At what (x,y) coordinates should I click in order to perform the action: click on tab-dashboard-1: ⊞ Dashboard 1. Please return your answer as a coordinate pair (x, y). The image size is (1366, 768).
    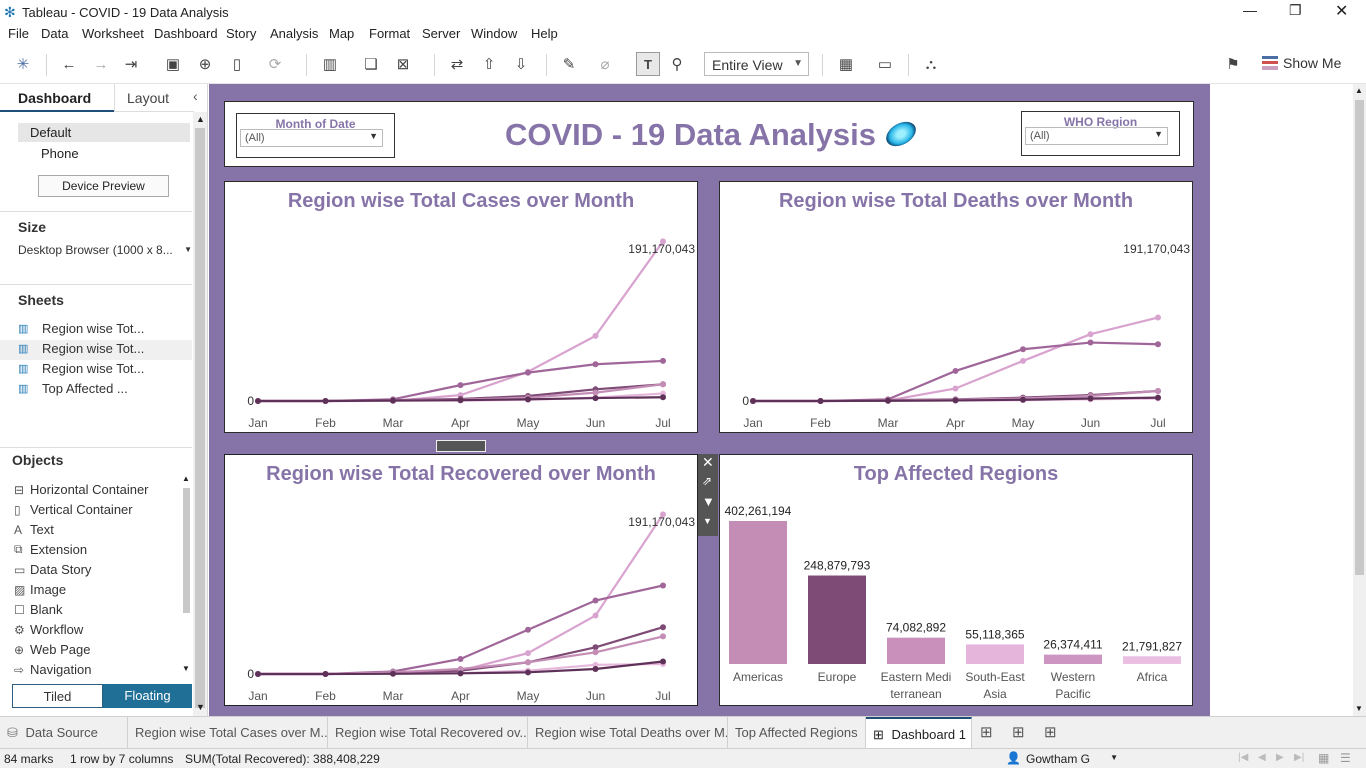
    Looking at the image, I should click on (919, 732).